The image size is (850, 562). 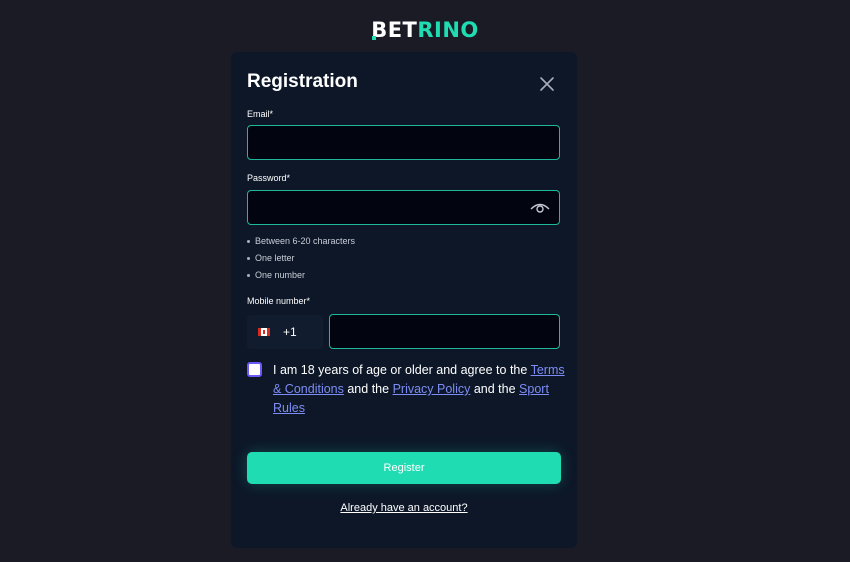 I want to click on email-input, so click(x=403, y=142).